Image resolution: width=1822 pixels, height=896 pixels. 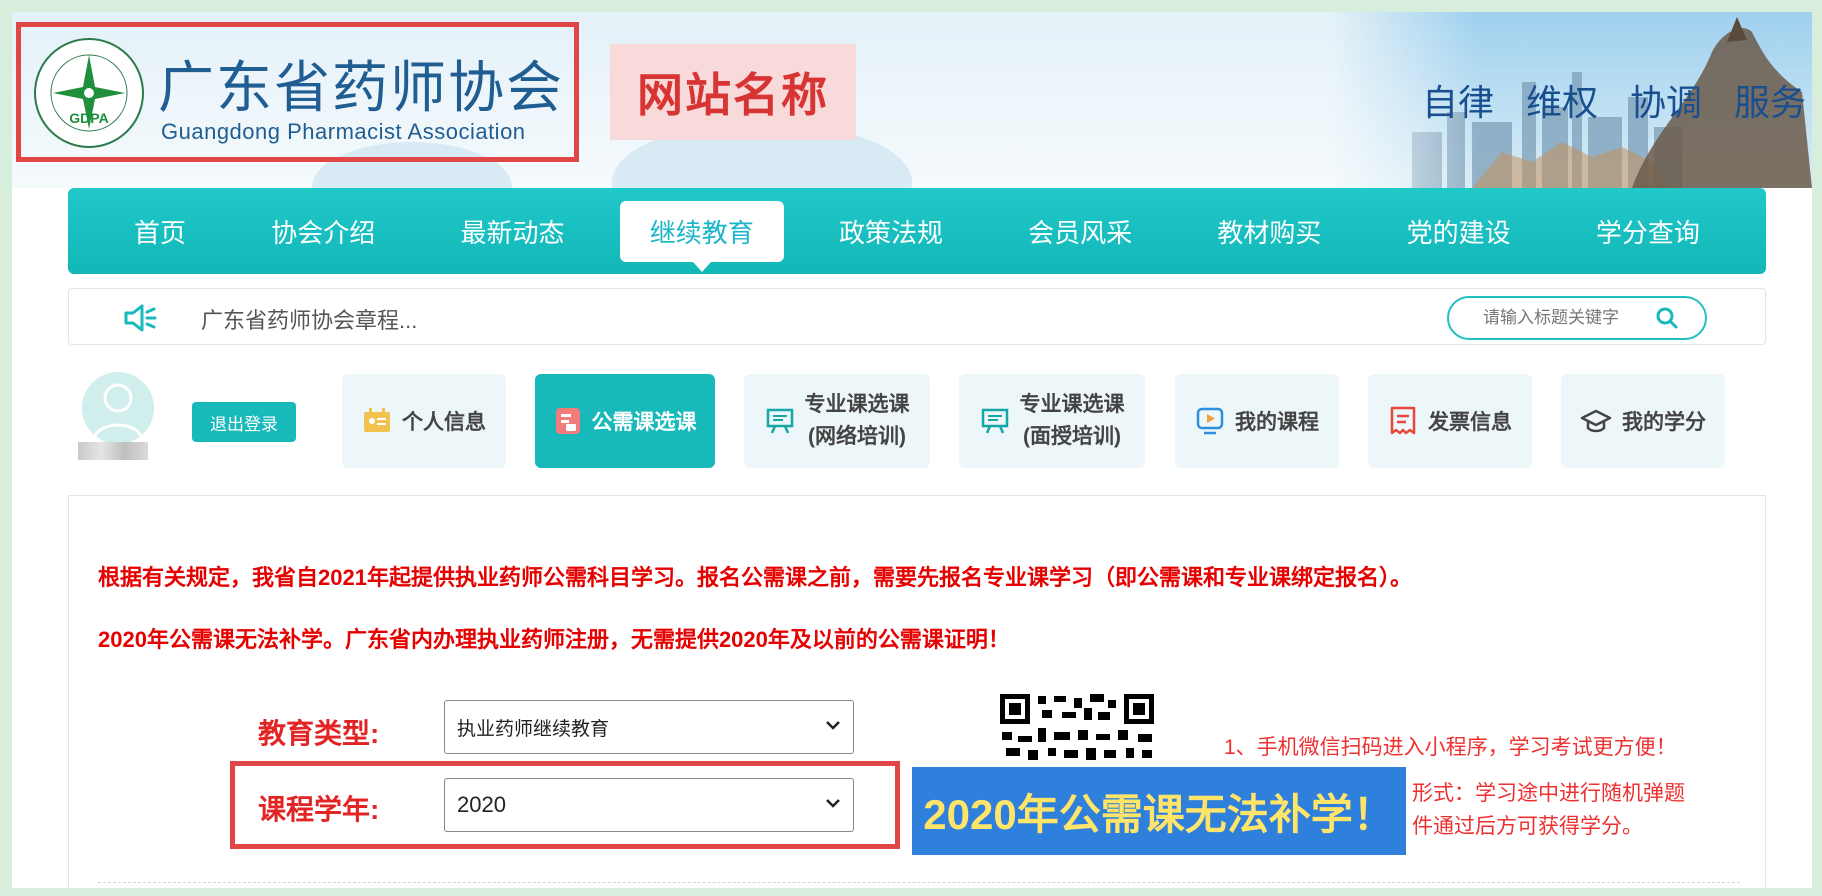 I want to click on search-box, so click(x=1577, y=318).